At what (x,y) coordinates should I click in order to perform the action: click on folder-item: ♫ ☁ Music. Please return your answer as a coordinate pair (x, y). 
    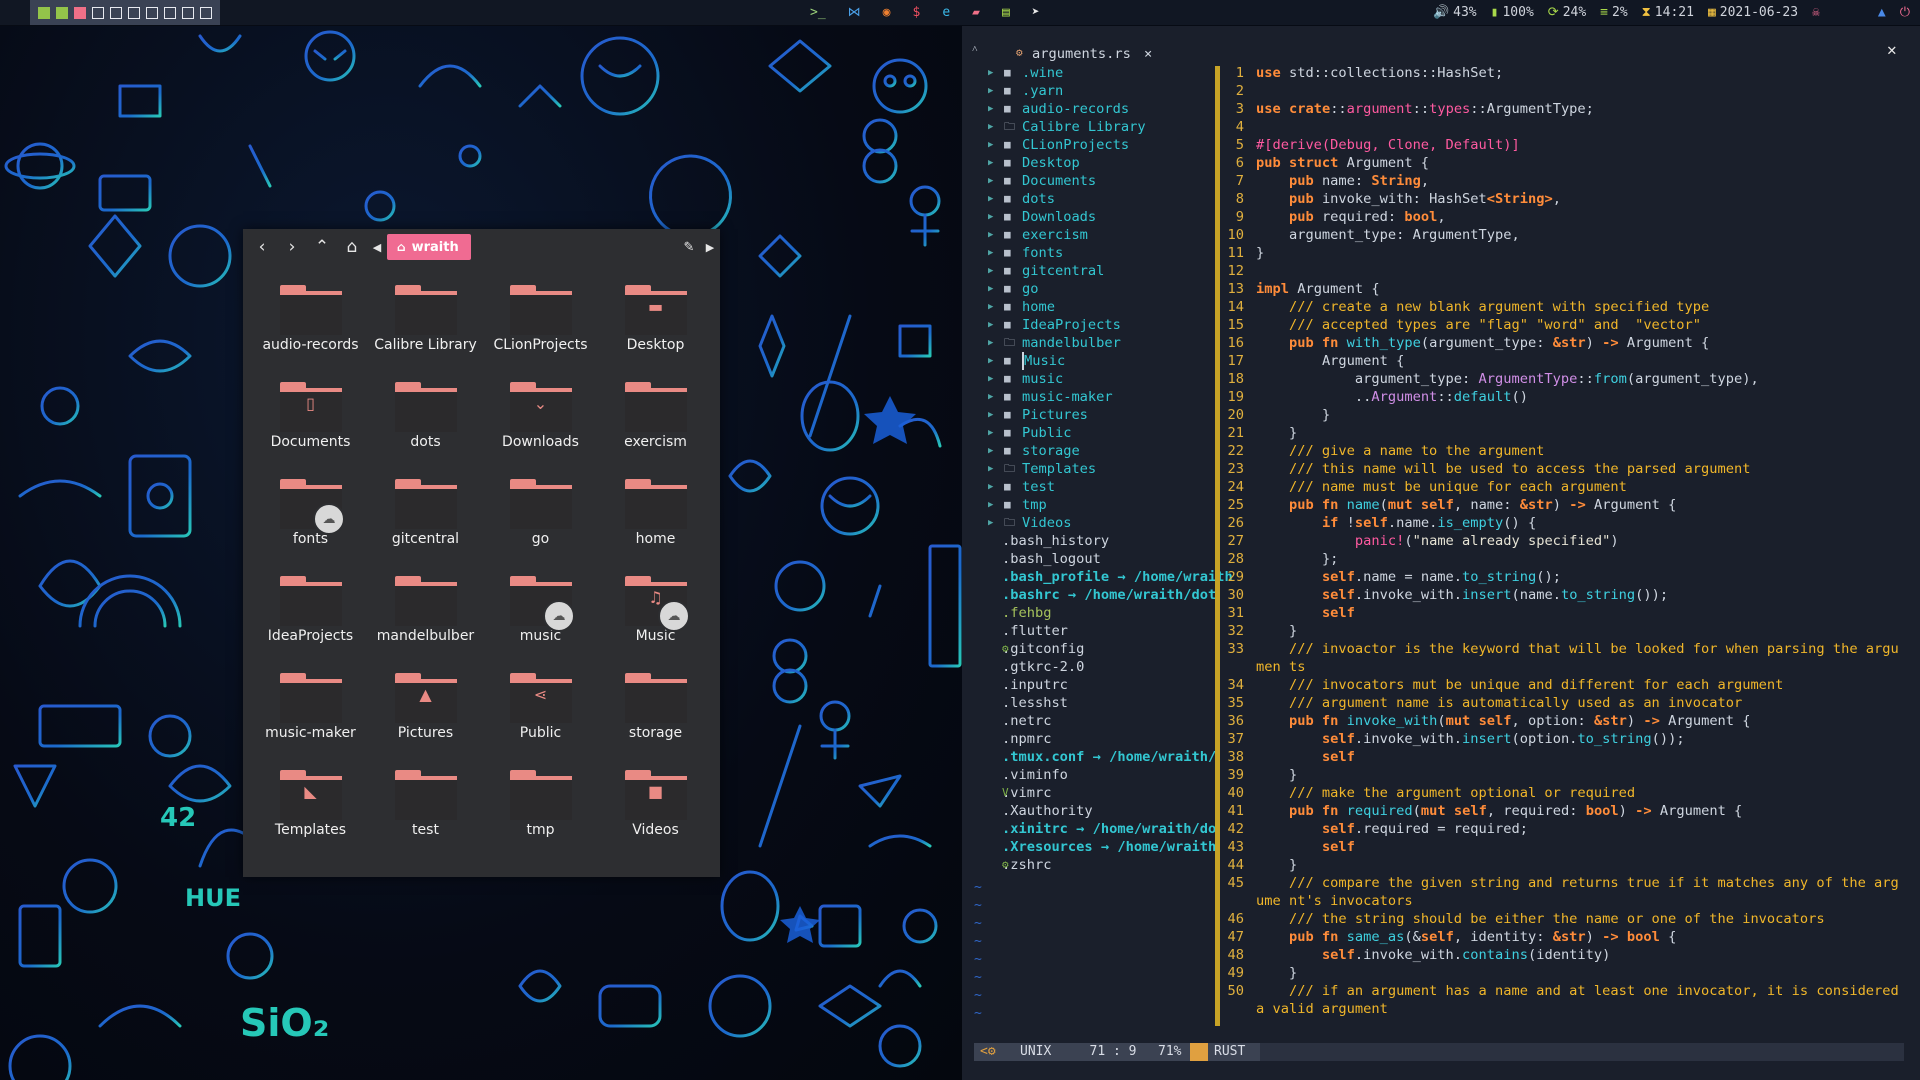
    Looking at the image, I should click on (655, 622).